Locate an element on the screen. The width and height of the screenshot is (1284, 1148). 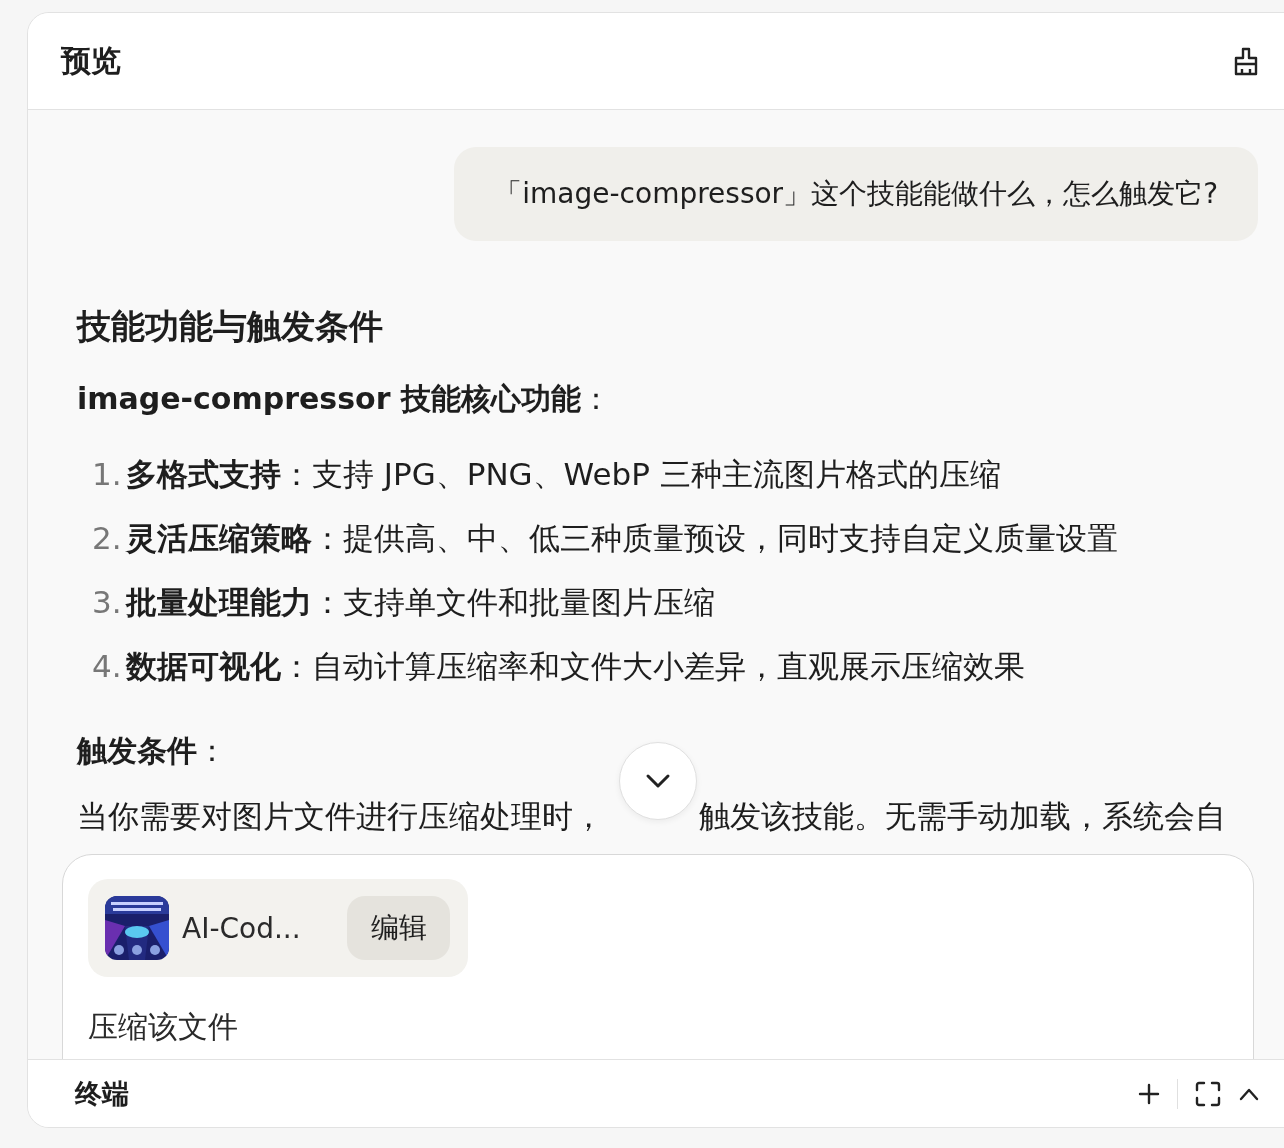
list-item-text: 数据可视化：自动计算压缩率和文件大小差异，直观展示压缩效果 is located at coordinates (575, 666).